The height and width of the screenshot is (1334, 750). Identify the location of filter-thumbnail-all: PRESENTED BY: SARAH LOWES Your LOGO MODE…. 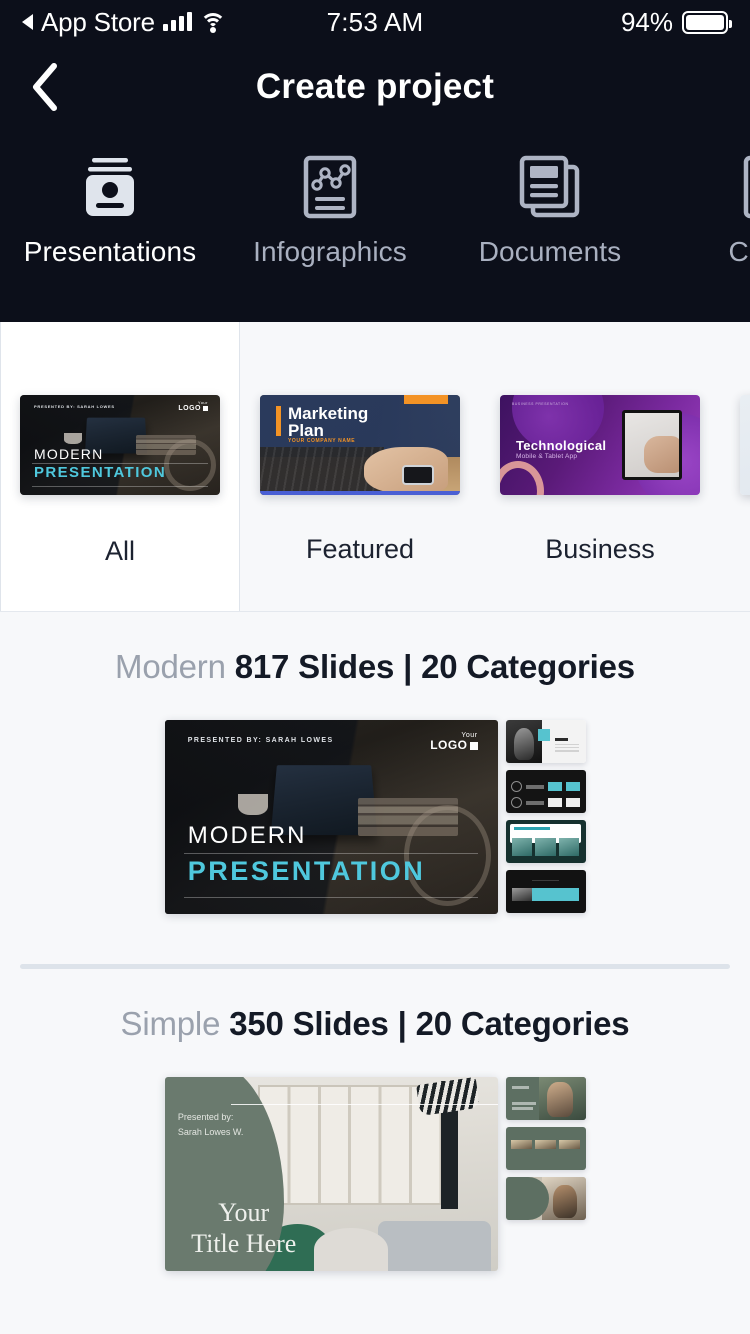
(120, 444).